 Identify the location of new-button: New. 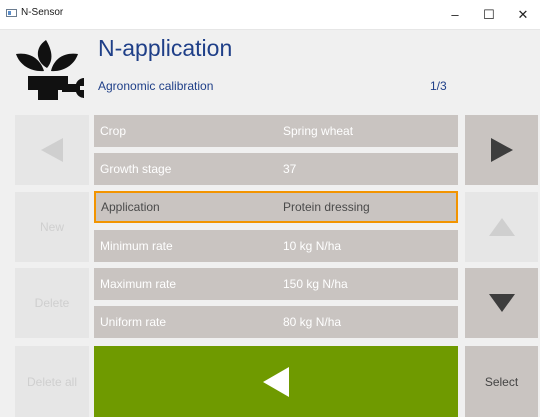
(52, 227).